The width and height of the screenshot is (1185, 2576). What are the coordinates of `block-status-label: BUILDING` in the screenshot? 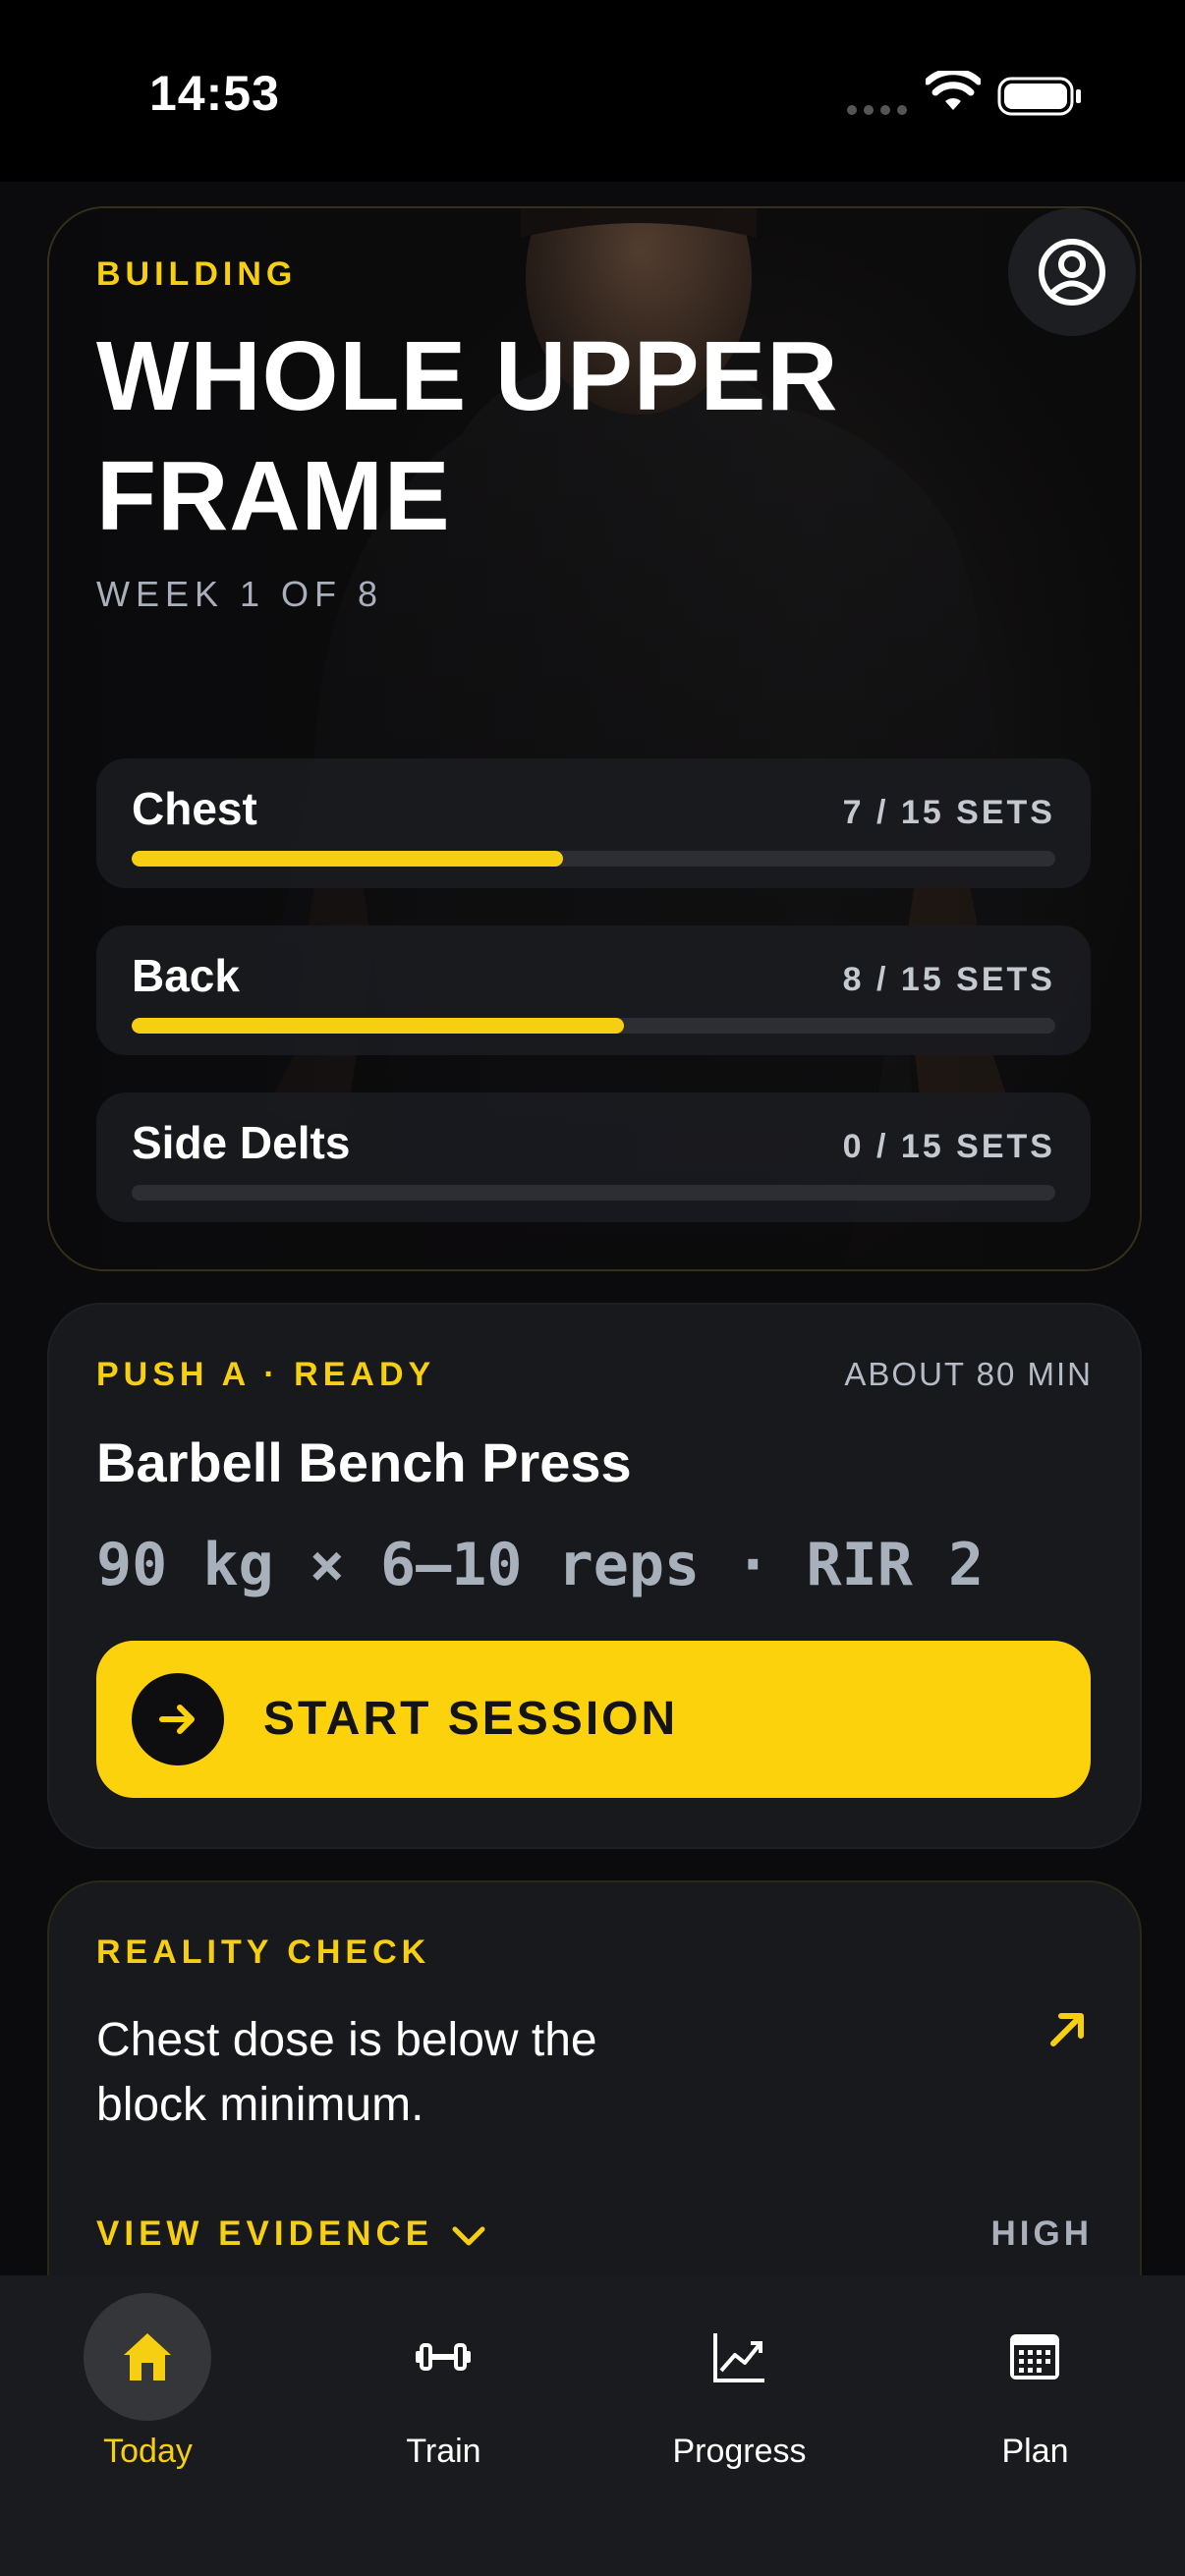 It's located at (197, 274).